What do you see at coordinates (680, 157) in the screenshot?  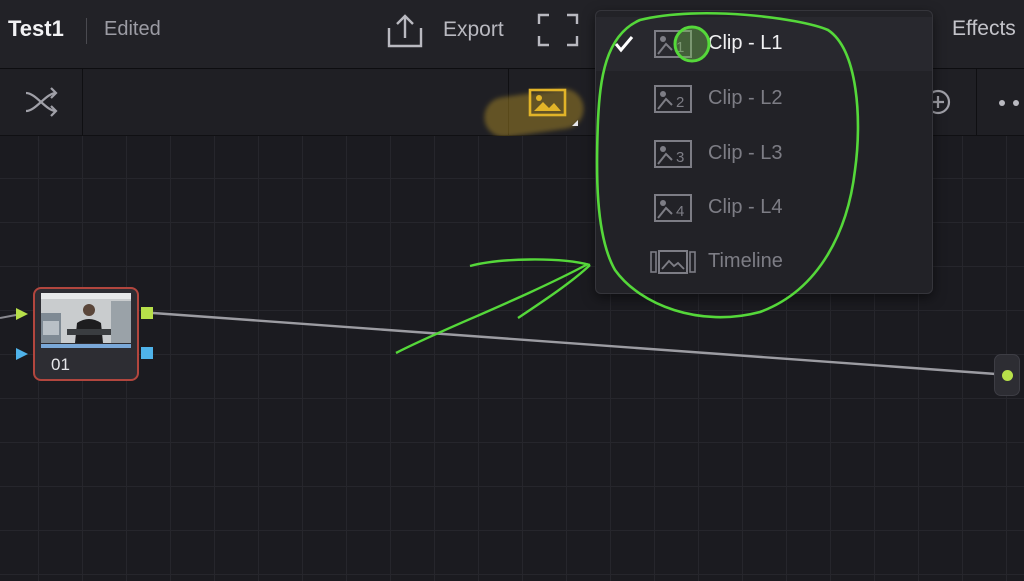 I see `svg-text: 3` at bounding box center [680, 157].